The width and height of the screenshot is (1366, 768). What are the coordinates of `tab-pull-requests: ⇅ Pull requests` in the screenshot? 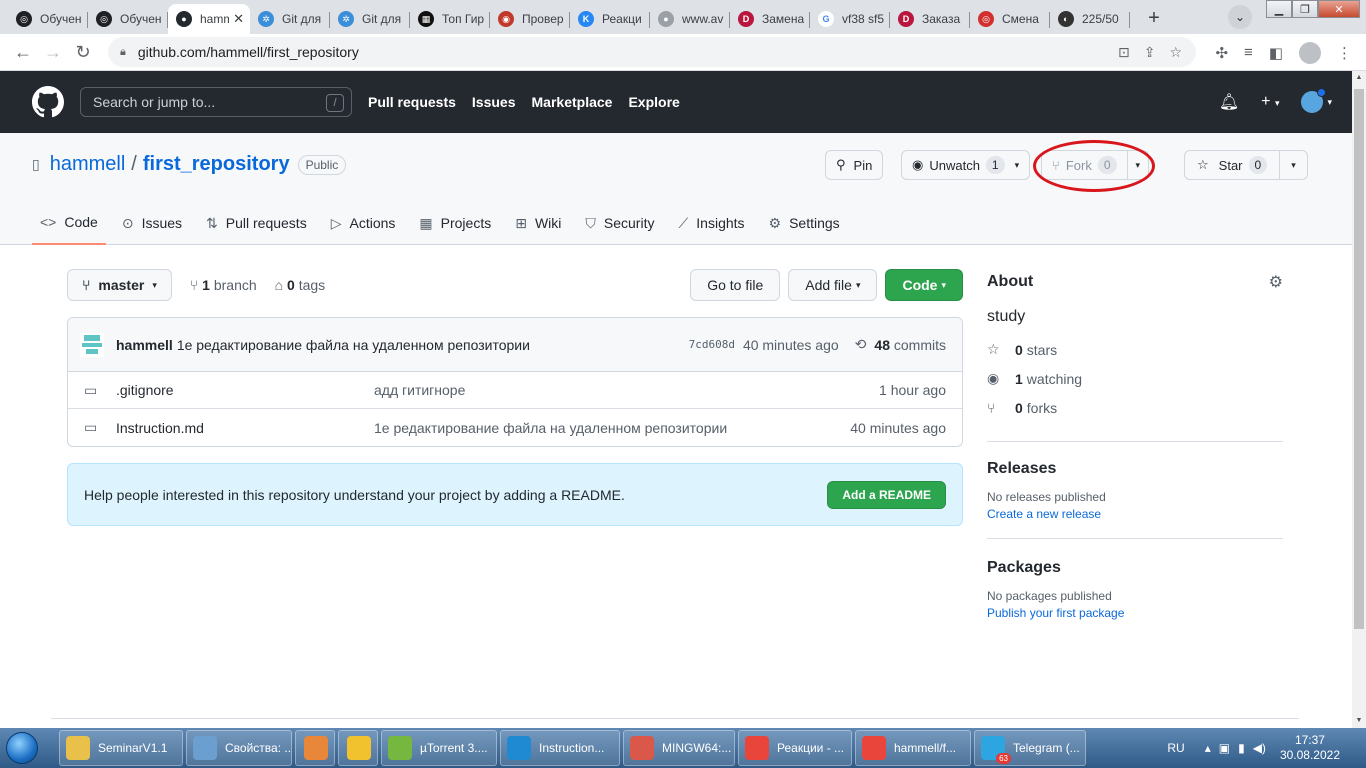 It's located at (256, 223).